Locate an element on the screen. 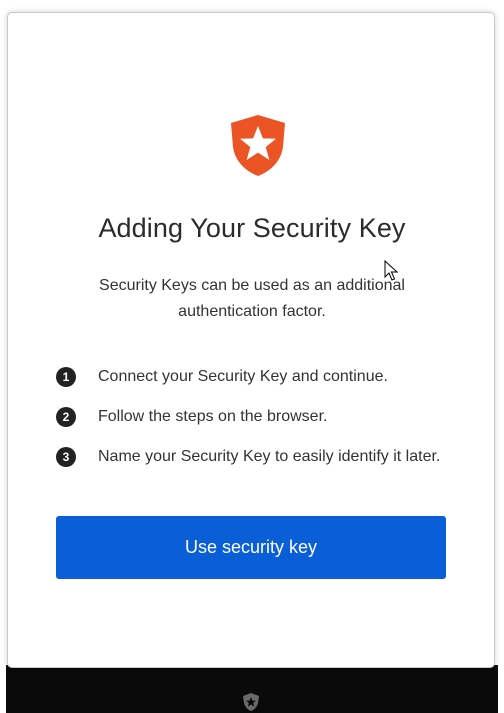 The height and width of the screenshot is (713, 504). list-item: 2 Follow the steps on the browser. is located at coordinates (251, 417).